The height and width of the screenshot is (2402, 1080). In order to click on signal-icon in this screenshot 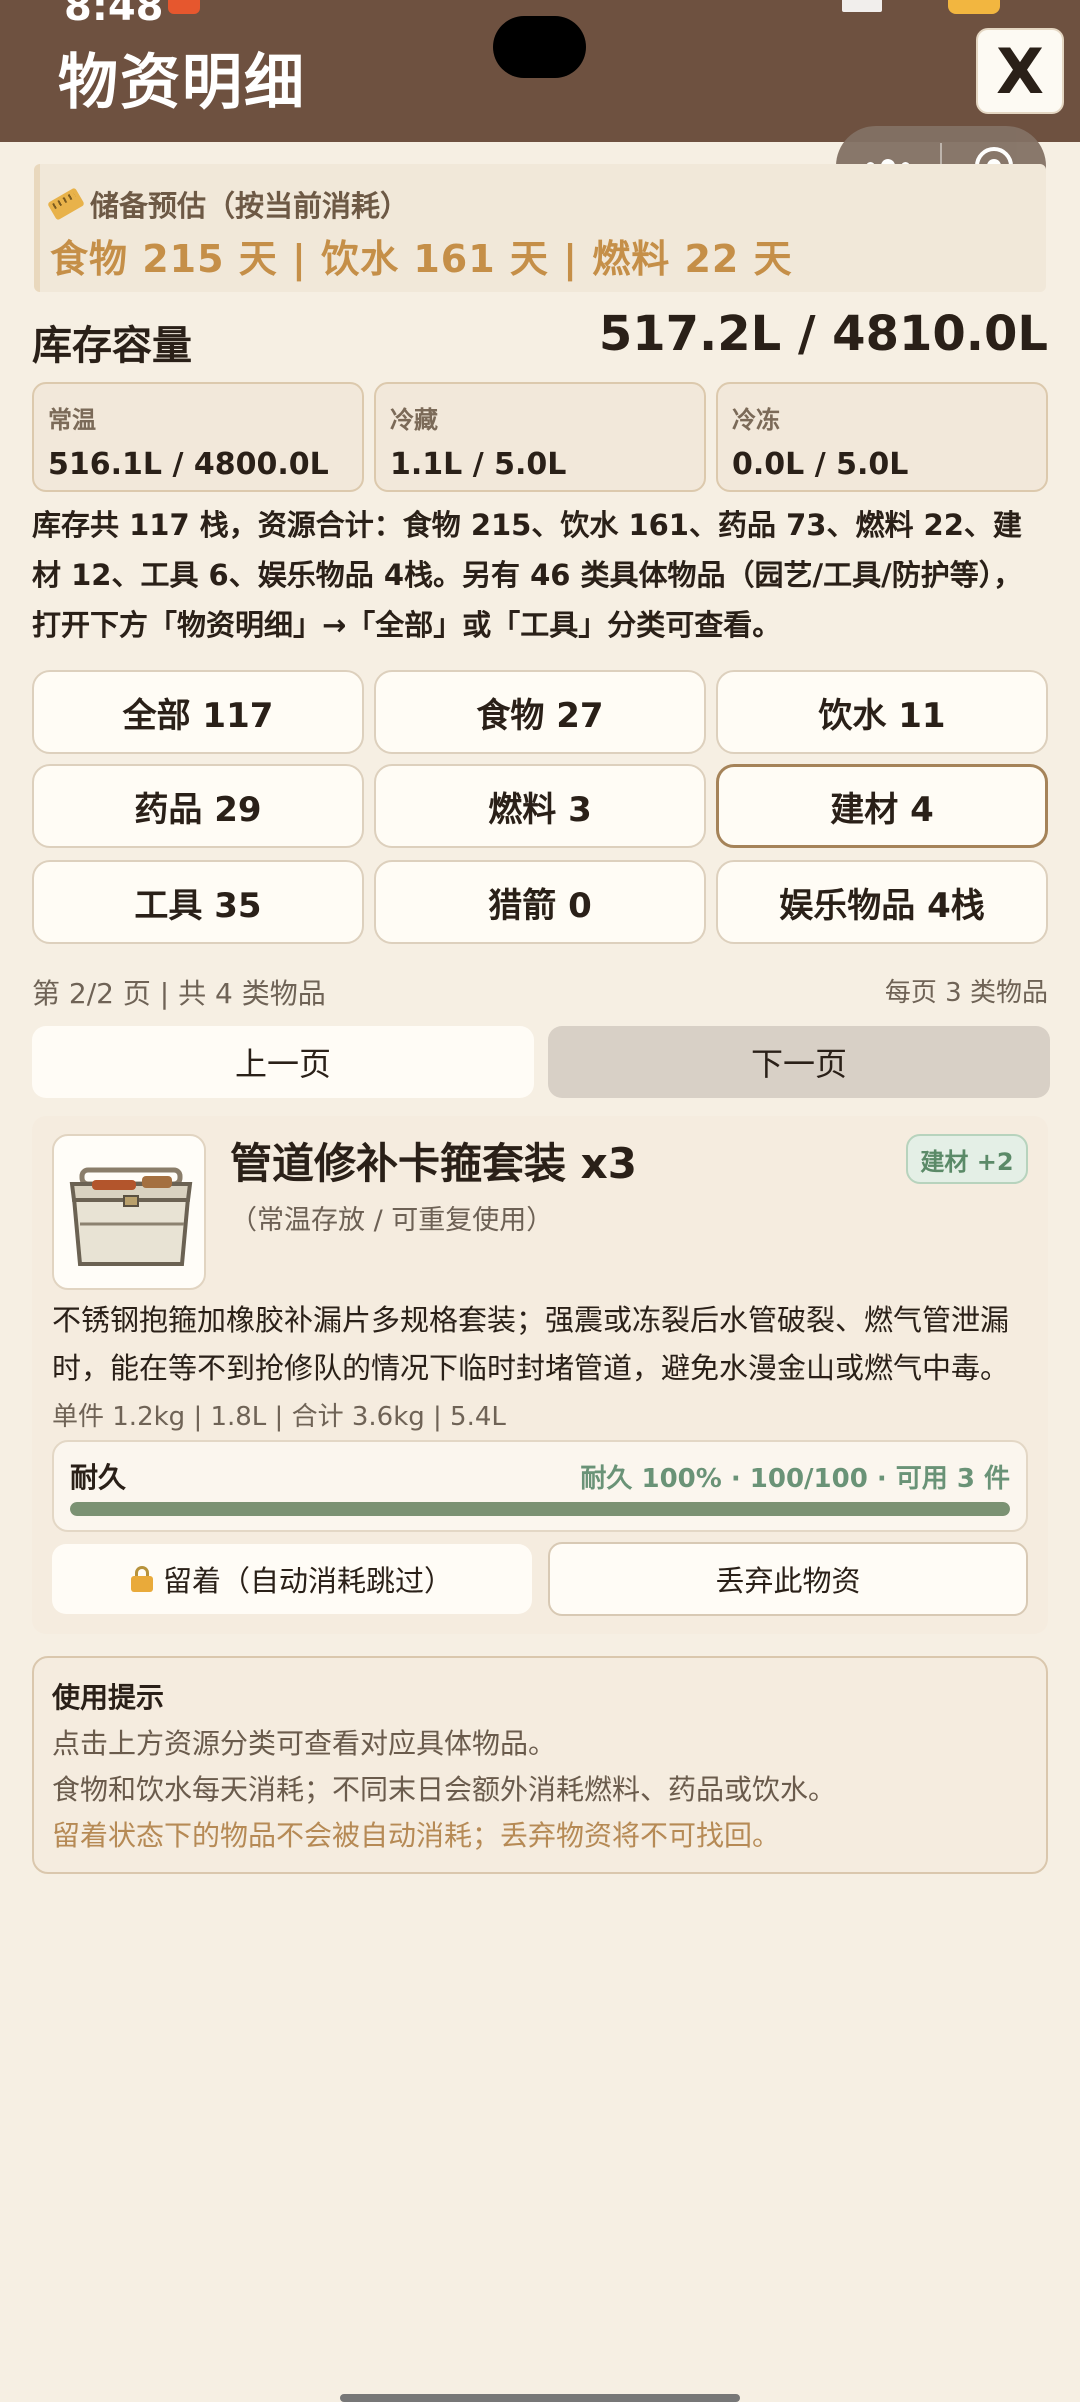, I will do `click(862, 6)`.